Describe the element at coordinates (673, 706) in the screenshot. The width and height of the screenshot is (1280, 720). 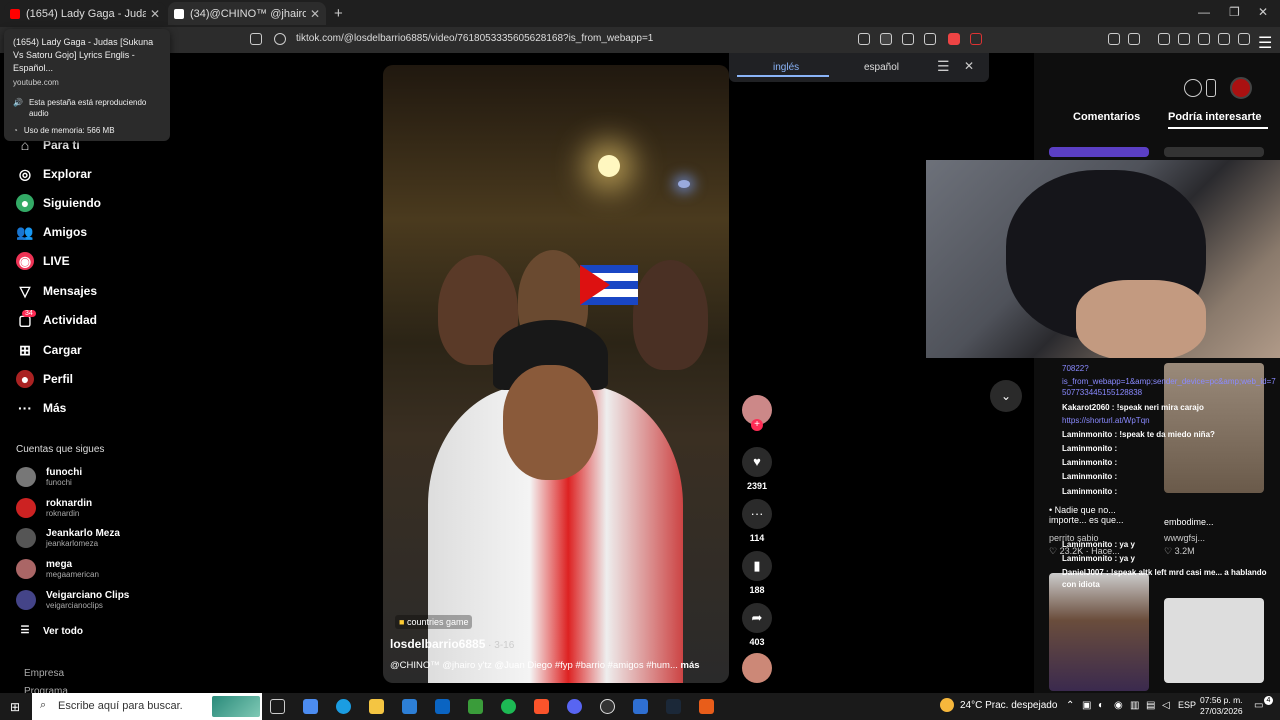
I see `steam-icon` at that location.